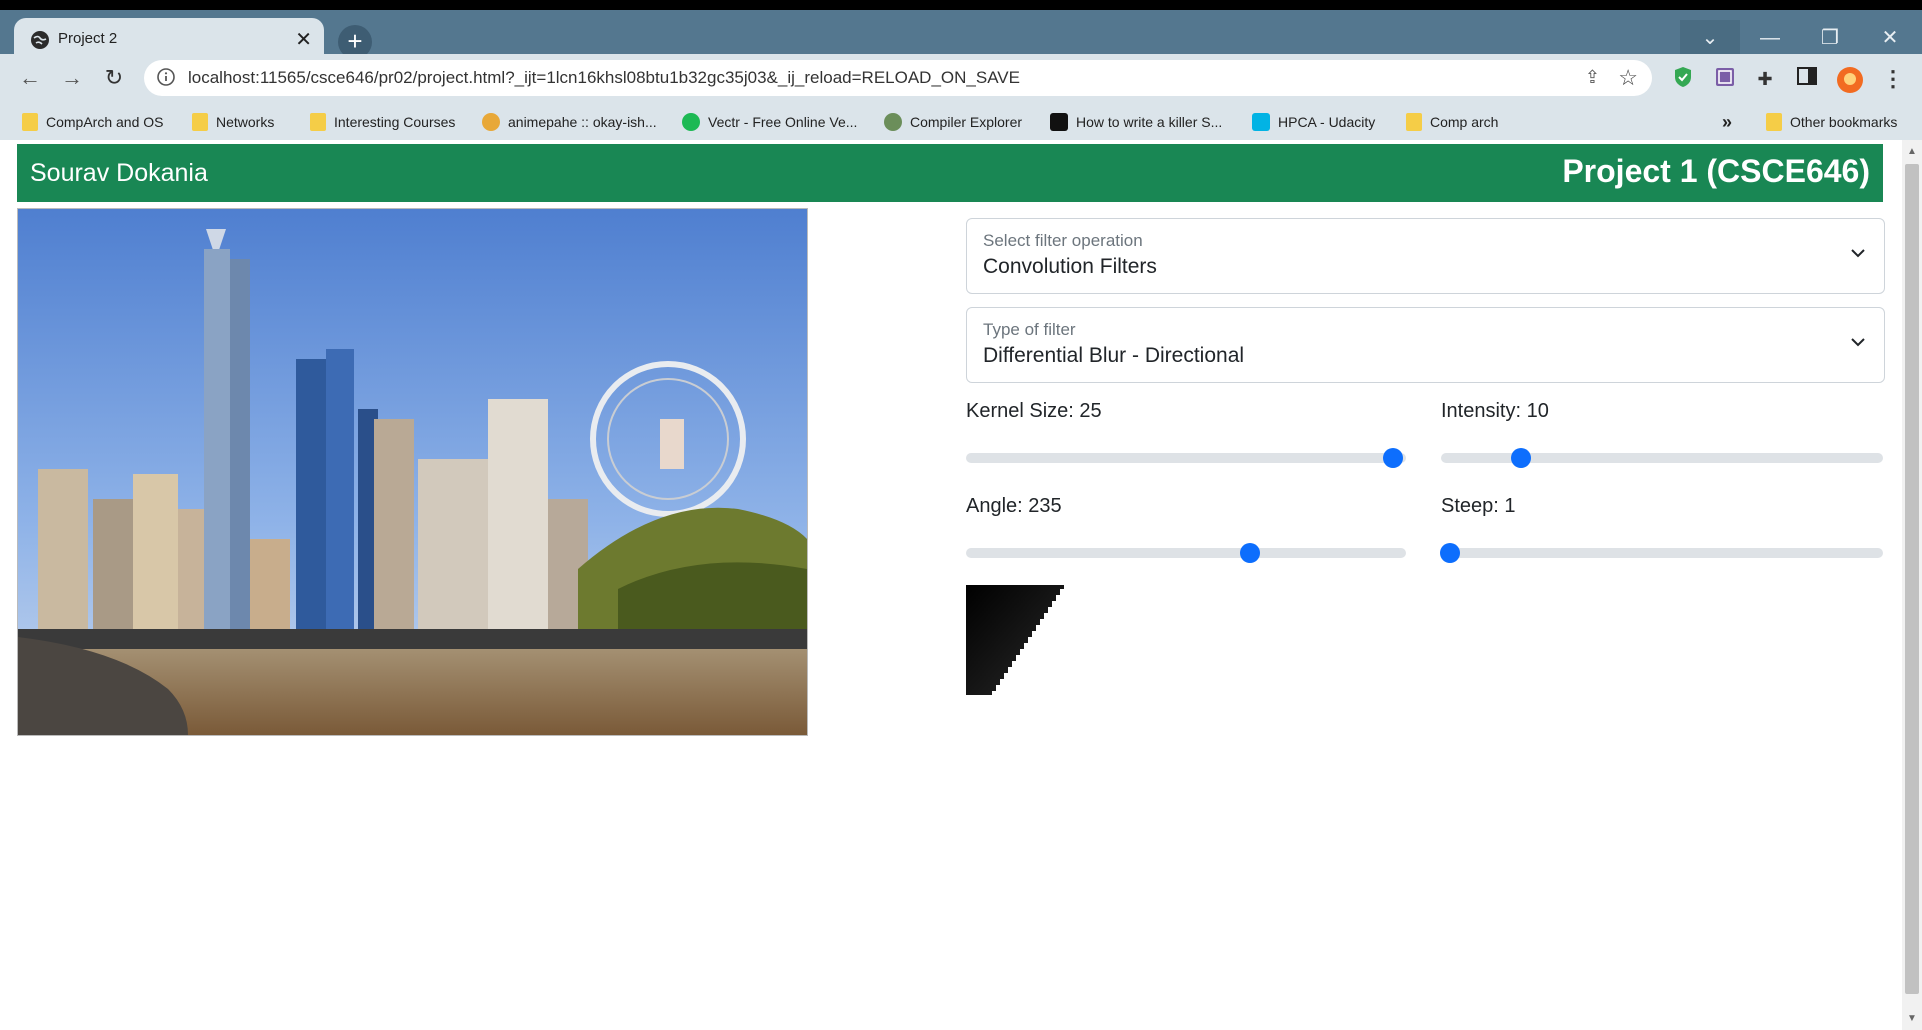 This screenshot has width=1922, height=1030. I want to click on back-button: ←, so click(30, 78).